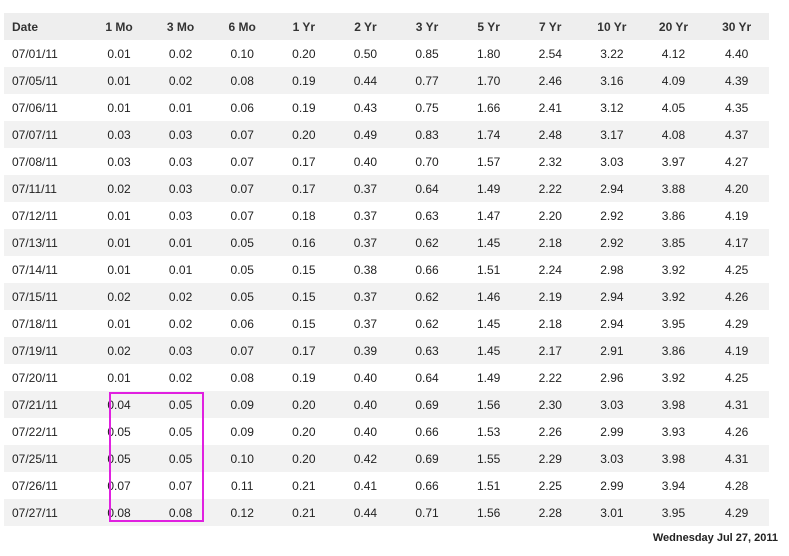 The height and width of the screenshot is (556, 789). Describe the element at coordinates (46, 80) in the screenshot. I see `date-cell: 07/05/11` at that location.